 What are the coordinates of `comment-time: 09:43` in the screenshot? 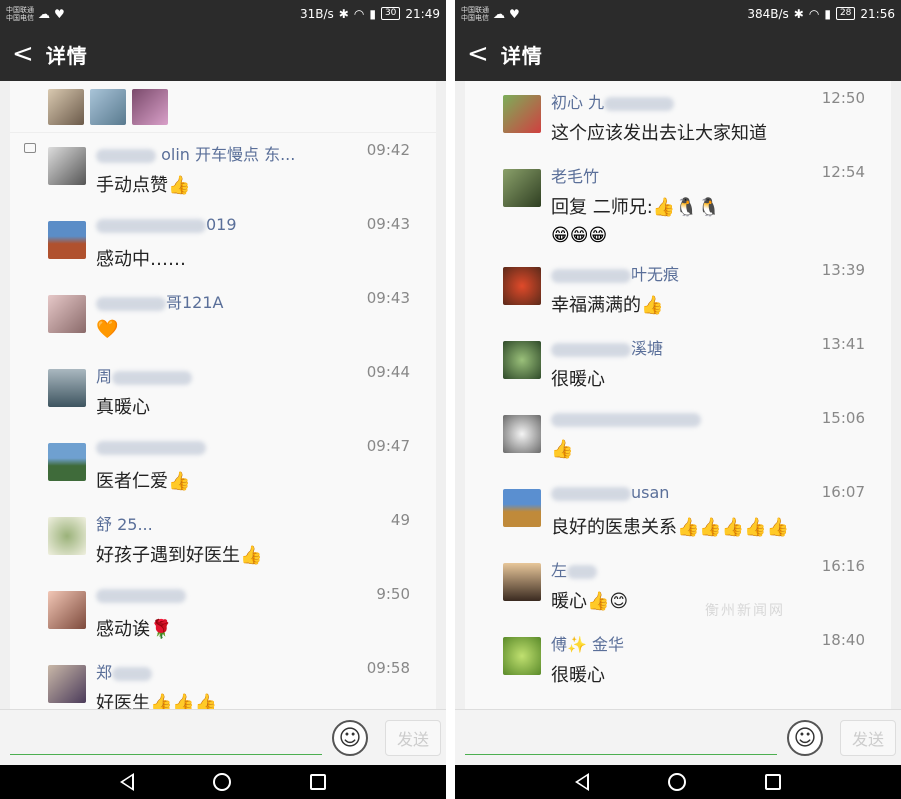 It's located at (388, 298).